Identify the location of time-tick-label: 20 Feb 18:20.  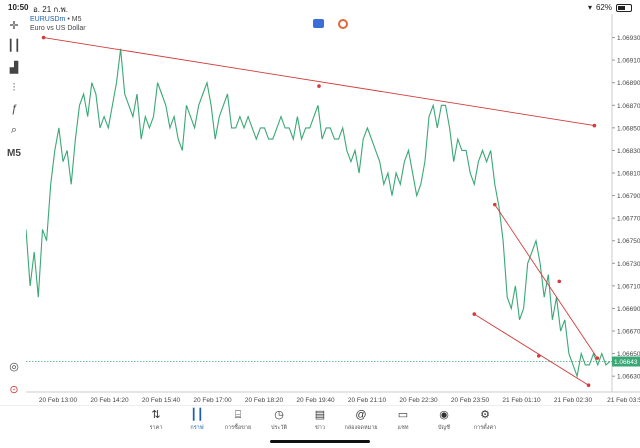
(264, 400).